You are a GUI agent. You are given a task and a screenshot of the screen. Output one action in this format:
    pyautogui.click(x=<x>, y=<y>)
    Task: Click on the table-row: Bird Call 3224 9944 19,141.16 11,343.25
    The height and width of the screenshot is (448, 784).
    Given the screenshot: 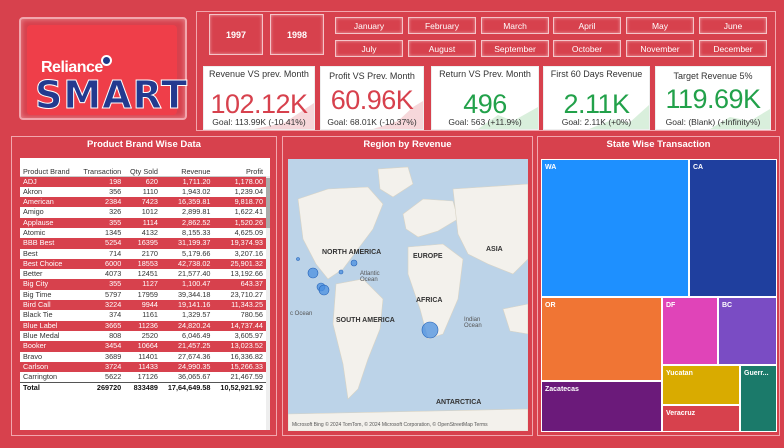 What is the action you would take?
    pyautogui.click(x=143, y=305)
    